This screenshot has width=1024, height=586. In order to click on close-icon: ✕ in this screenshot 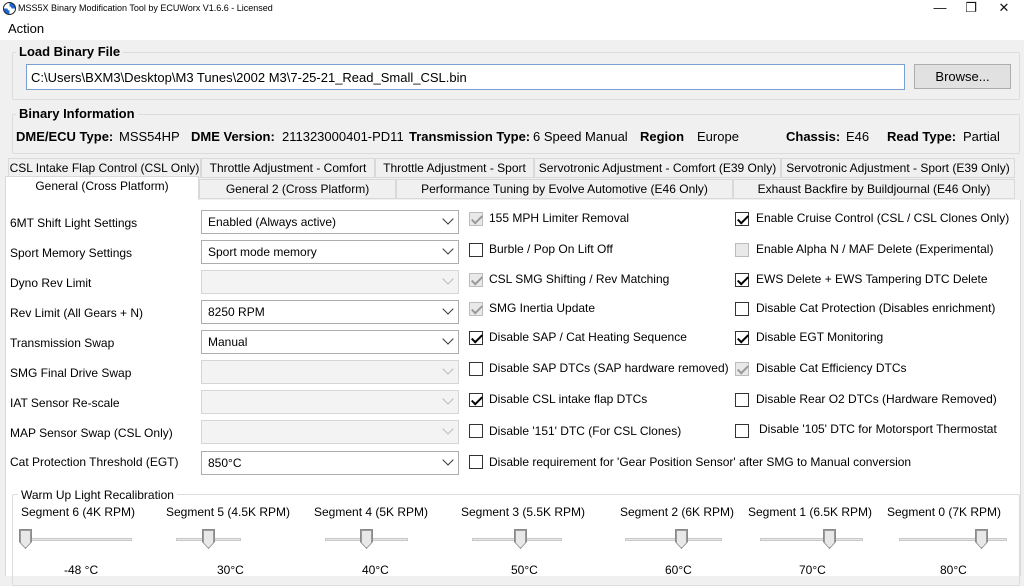, I will do `click(1004, 9)`.